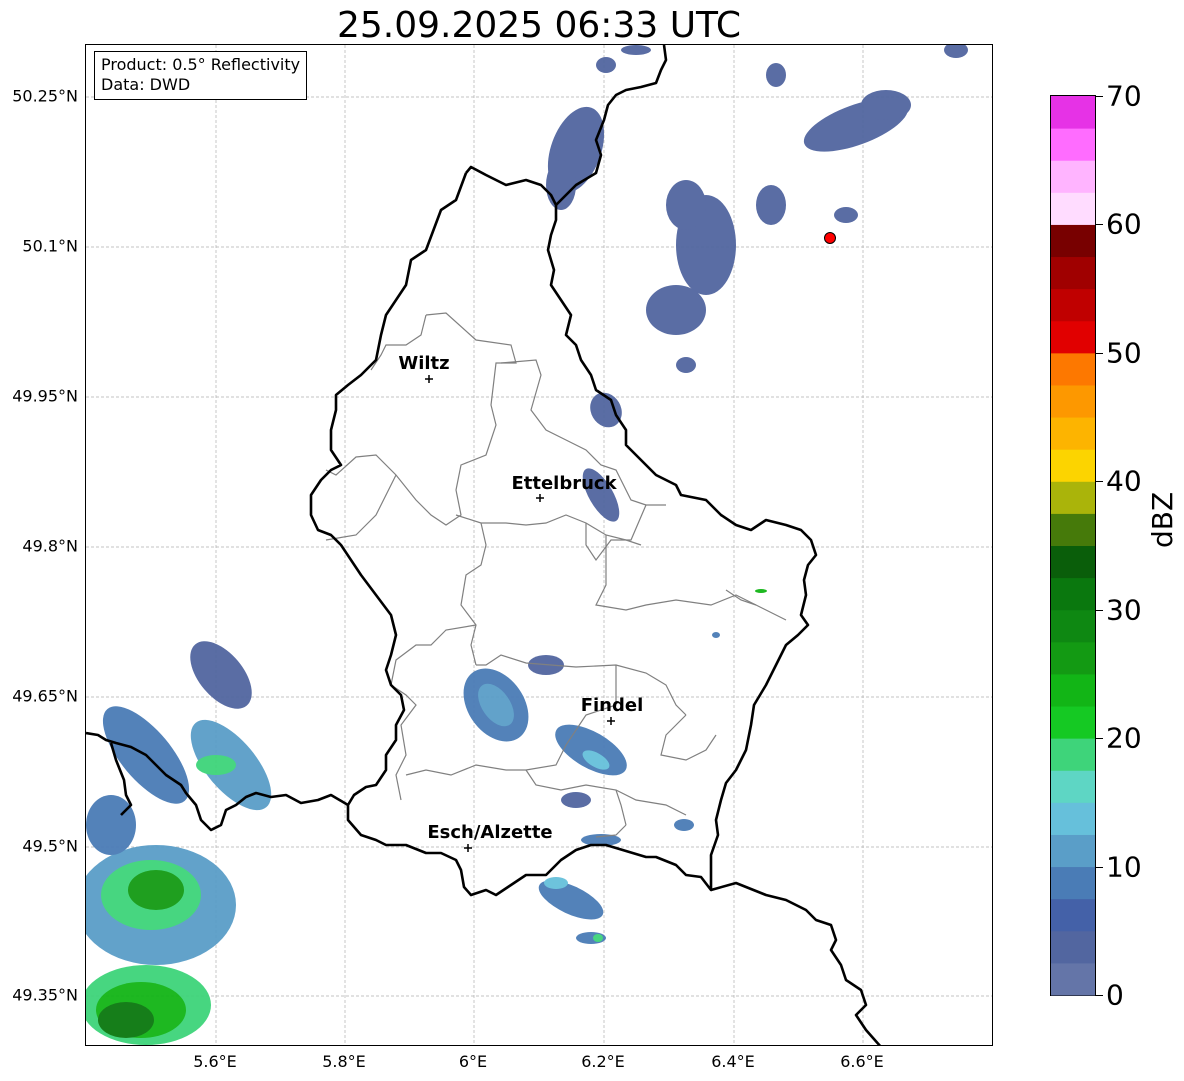  What do you see at coordinates (429, 379) in the screenshot?
I see `wiltz-marker` at bounding box center [429, 379].